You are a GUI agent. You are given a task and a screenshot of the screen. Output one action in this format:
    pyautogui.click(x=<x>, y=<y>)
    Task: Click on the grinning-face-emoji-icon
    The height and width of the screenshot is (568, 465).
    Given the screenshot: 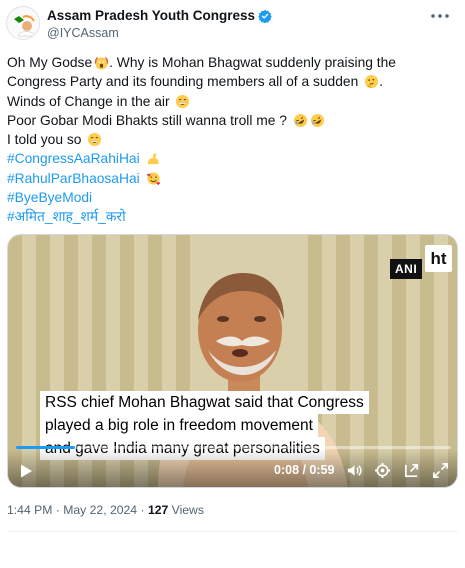 What is the action you would take?
    pyautogui.click(x=183, y=101)
    